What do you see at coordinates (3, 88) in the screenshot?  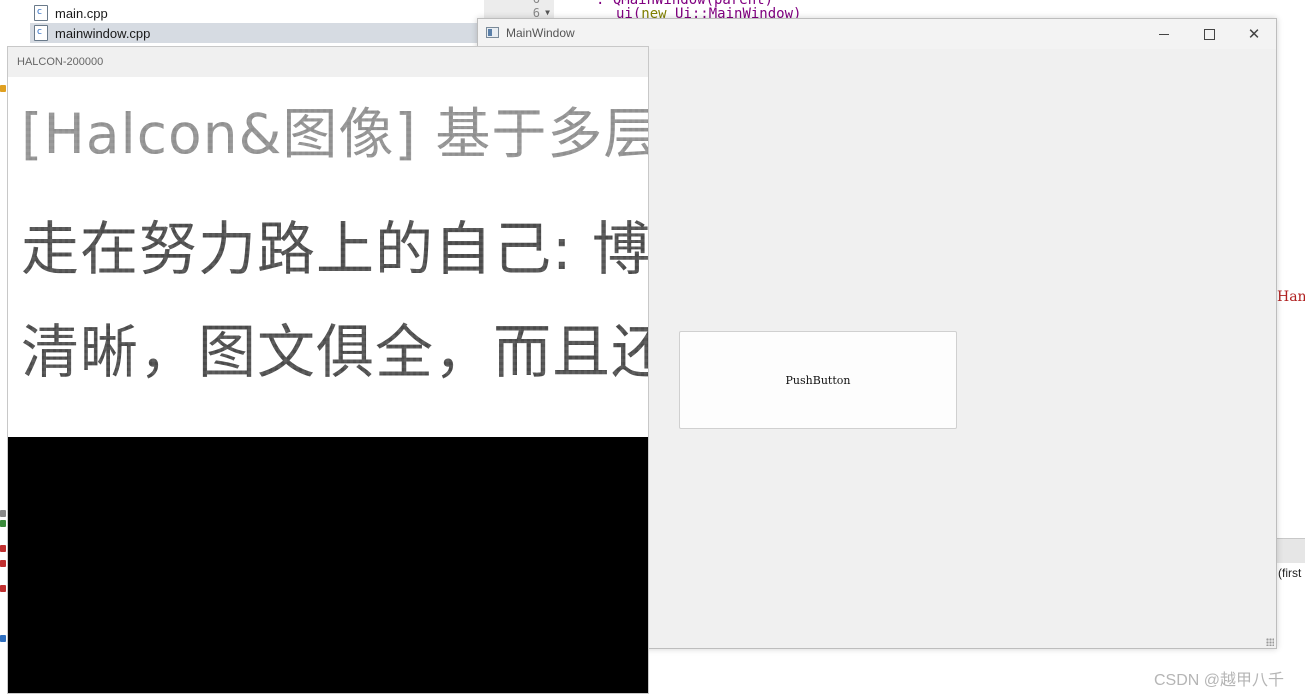 I see `folder-icon` at bounding box center [3, 88].